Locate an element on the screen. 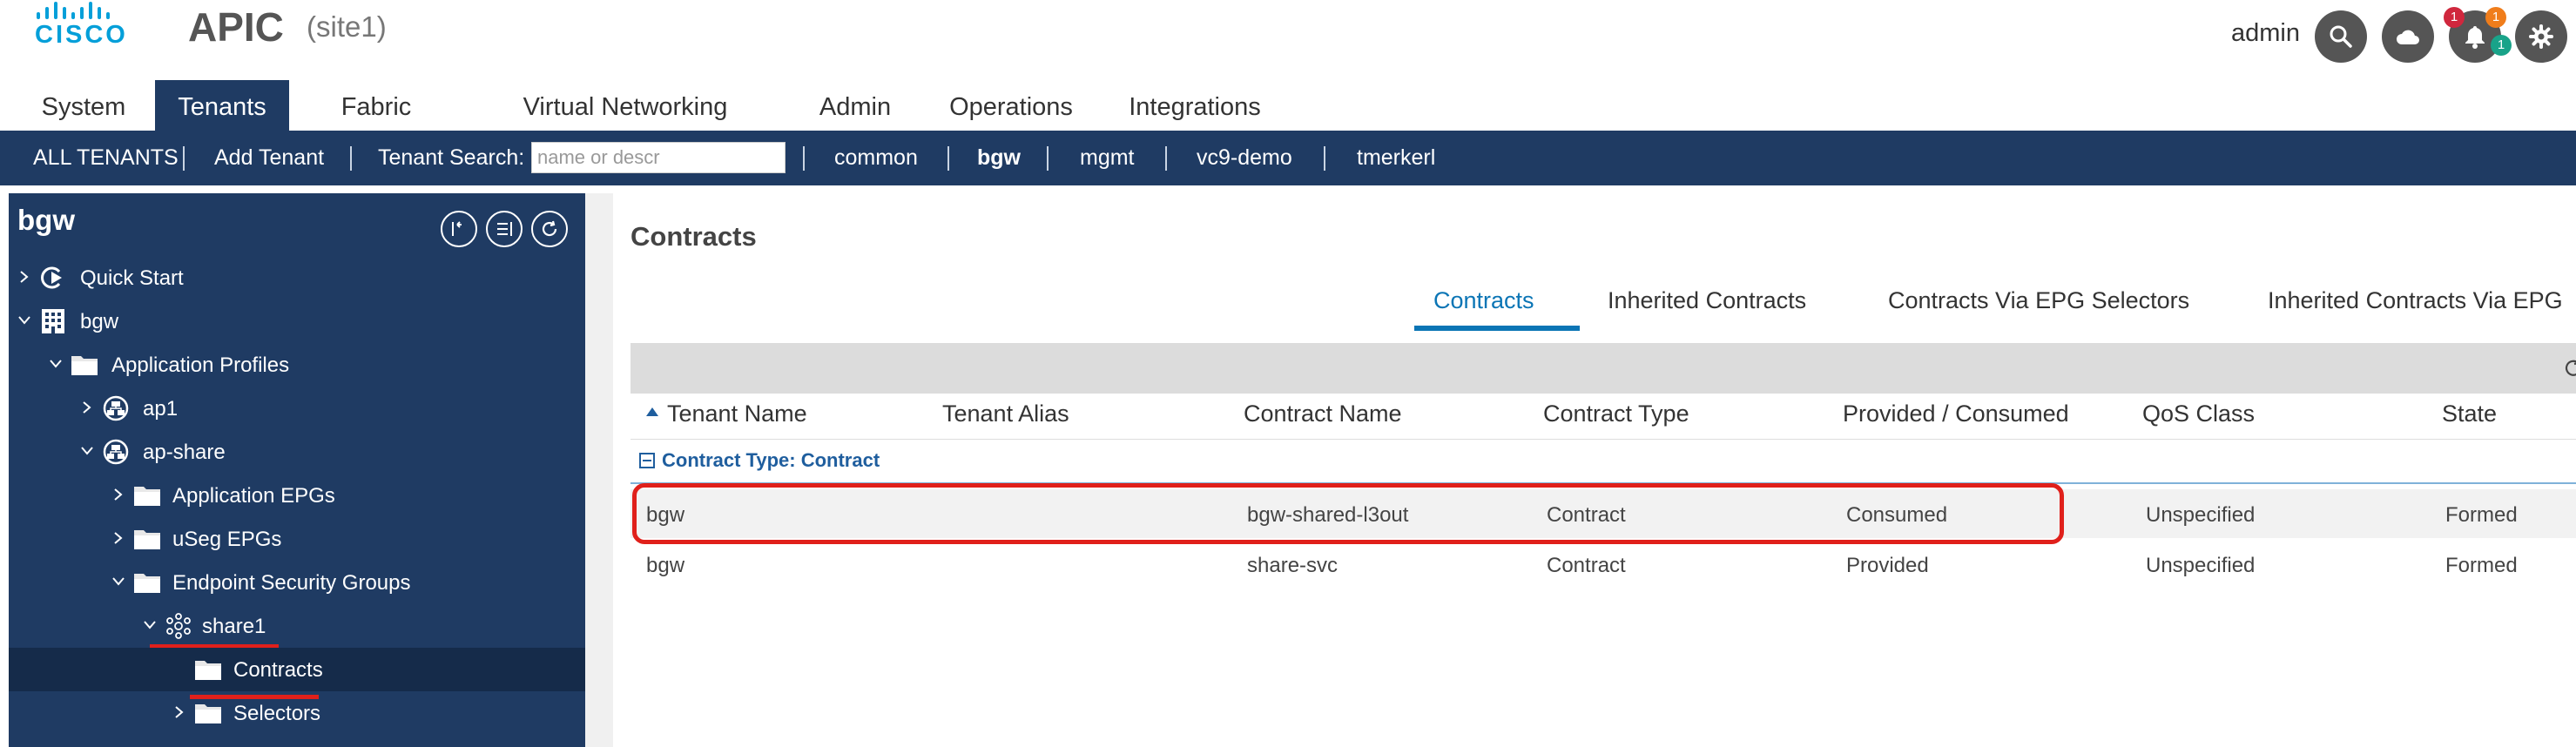  tenant-link-vc9-demo: vc9-demo is located at coordinates (1245, 158).